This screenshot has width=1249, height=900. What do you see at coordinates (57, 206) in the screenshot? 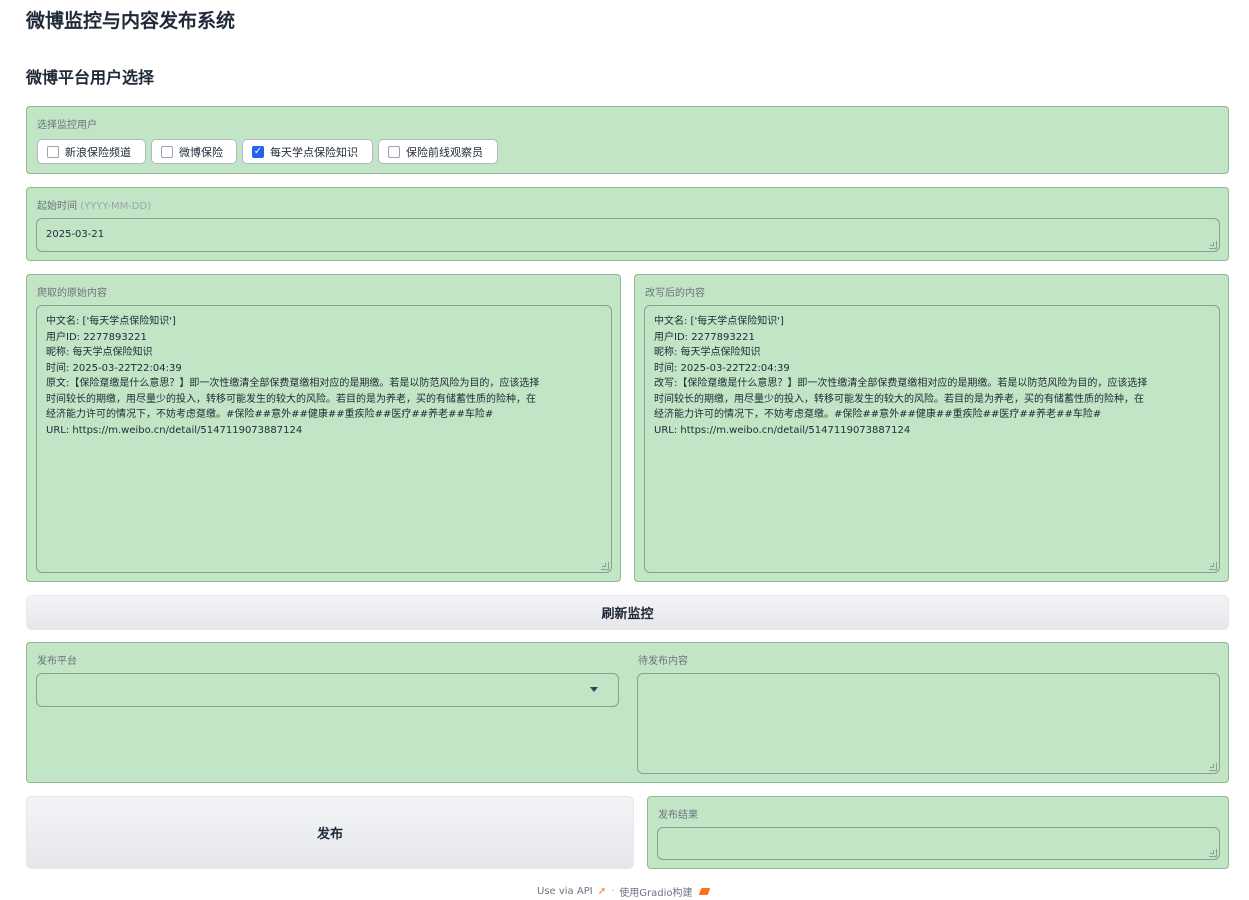
I see `start-time-label-text: 起始时间` at bounding box center [57, 206].